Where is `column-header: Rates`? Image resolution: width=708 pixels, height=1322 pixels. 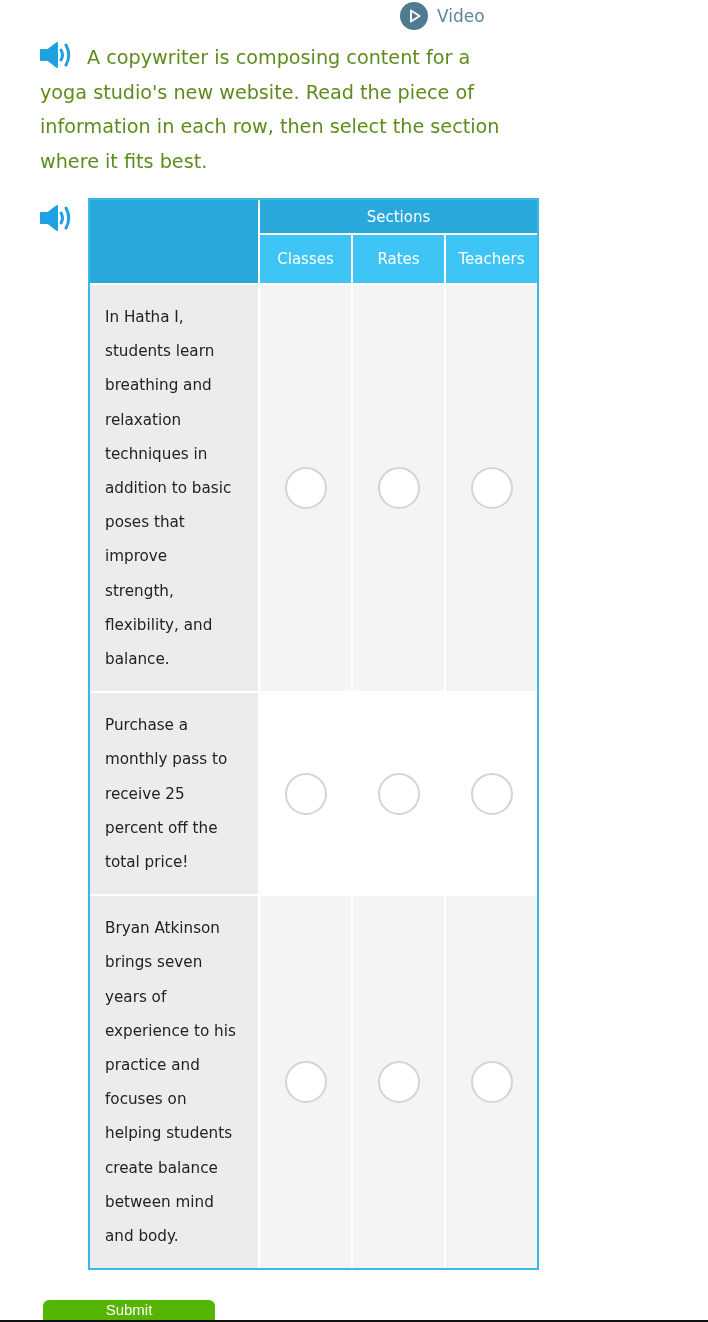 column-header: Rates is located at coordinates (398, 259).